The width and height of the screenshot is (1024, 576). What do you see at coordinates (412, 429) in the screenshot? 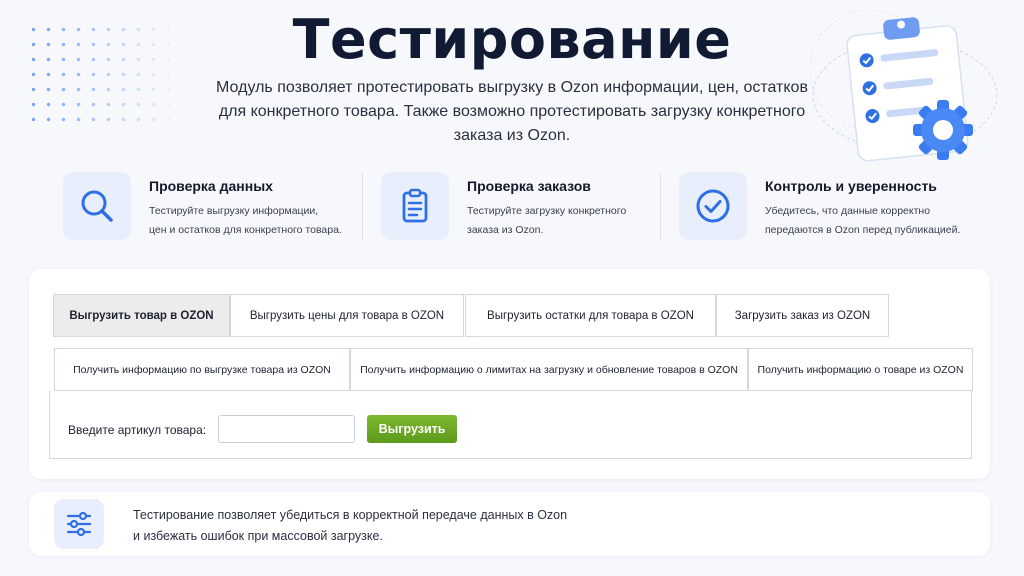
I see `upload-button: Выгрузить` at bounding box center [412, 429].